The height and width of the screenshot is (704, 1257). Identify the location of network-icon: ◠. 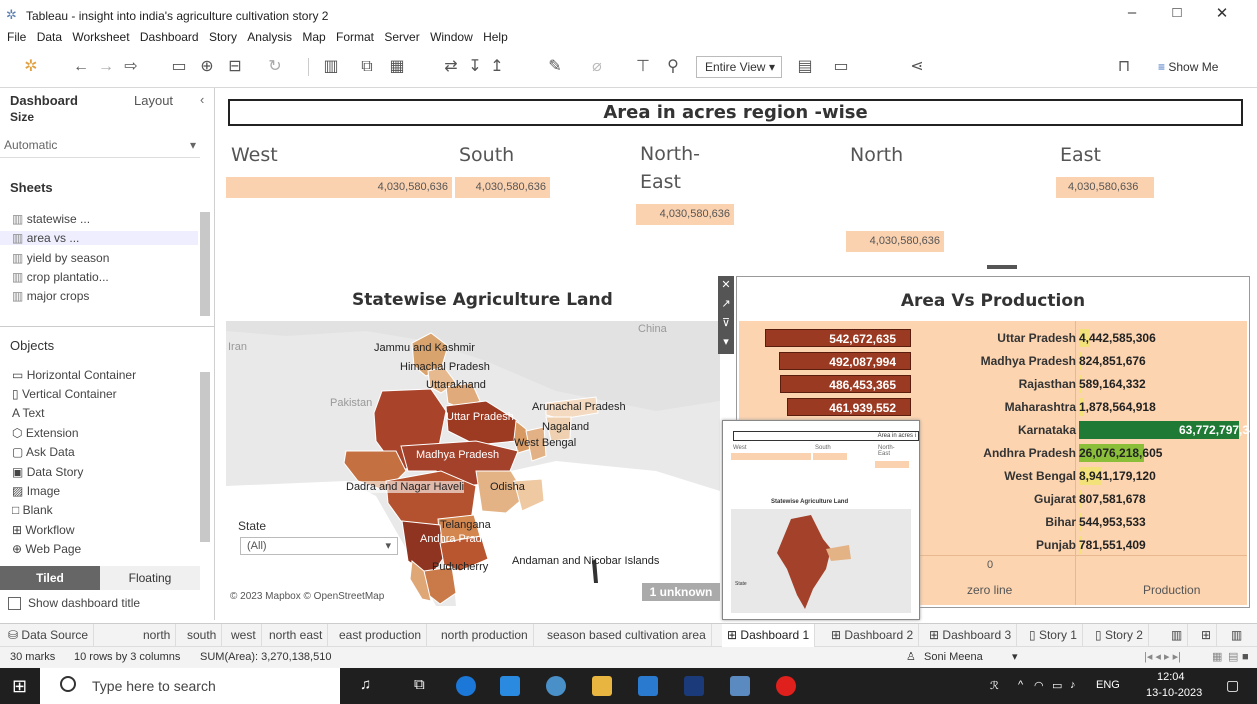
(1039, 685).